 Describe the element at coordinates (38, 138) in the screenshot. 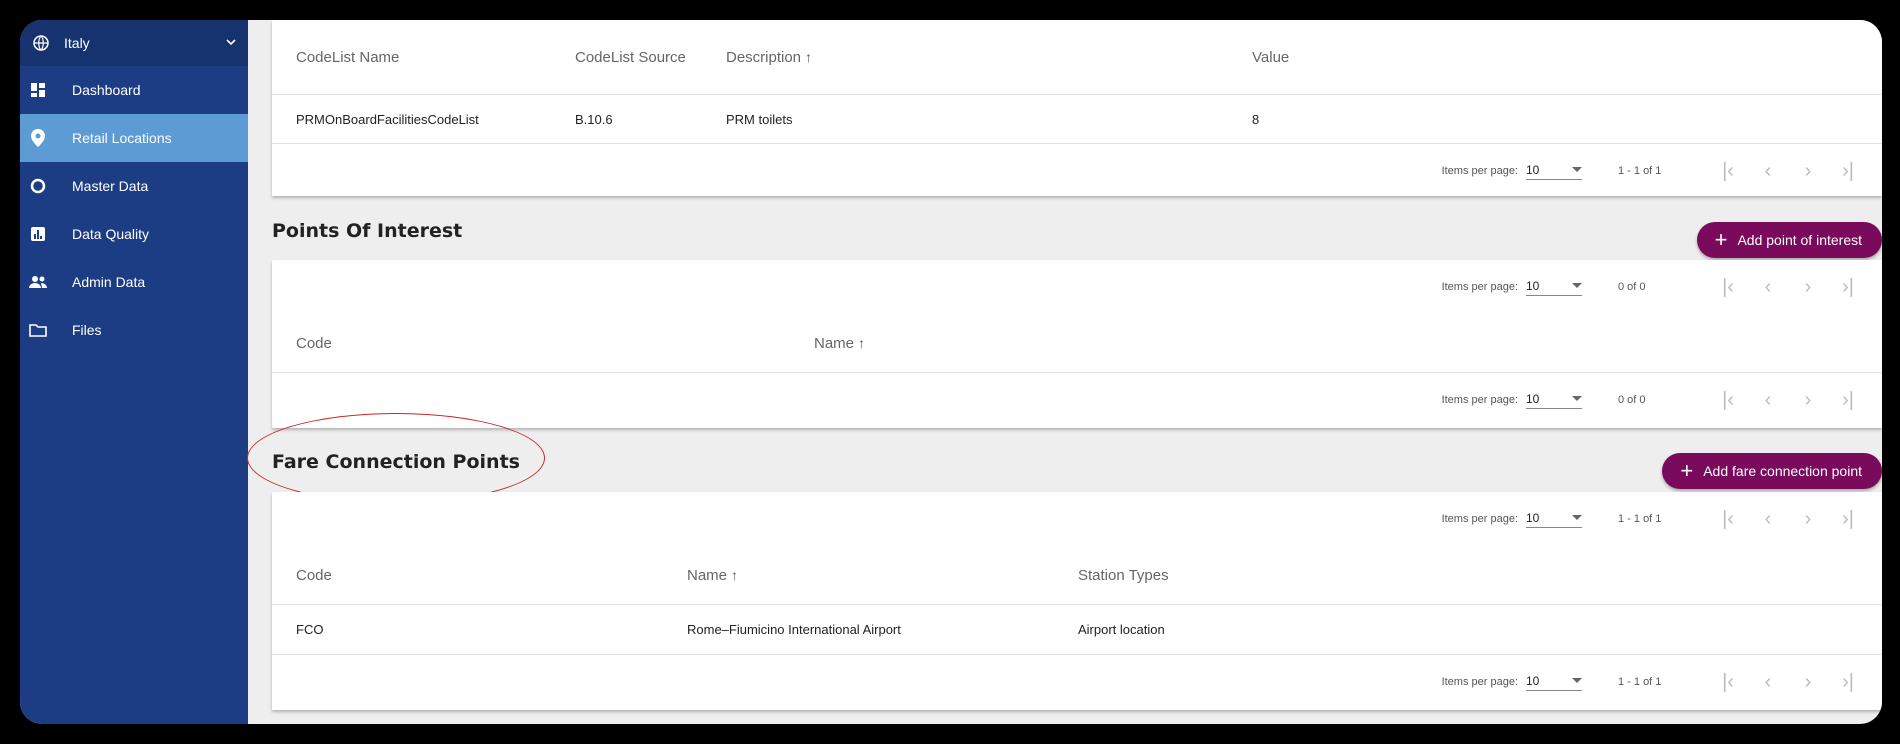

I see `location-pin-icon` at that location.